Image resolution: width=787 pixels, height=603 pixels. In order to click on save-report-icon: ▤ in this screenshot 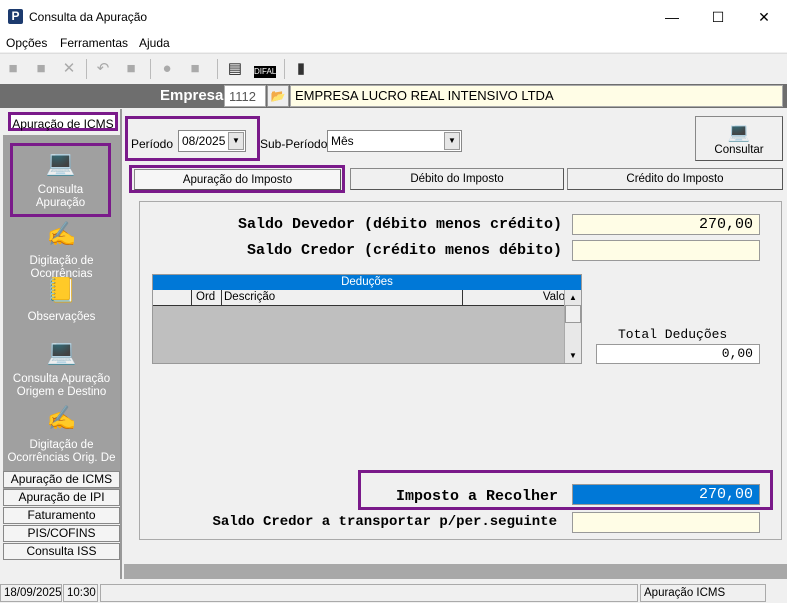, I will do `click(235, 69)`.